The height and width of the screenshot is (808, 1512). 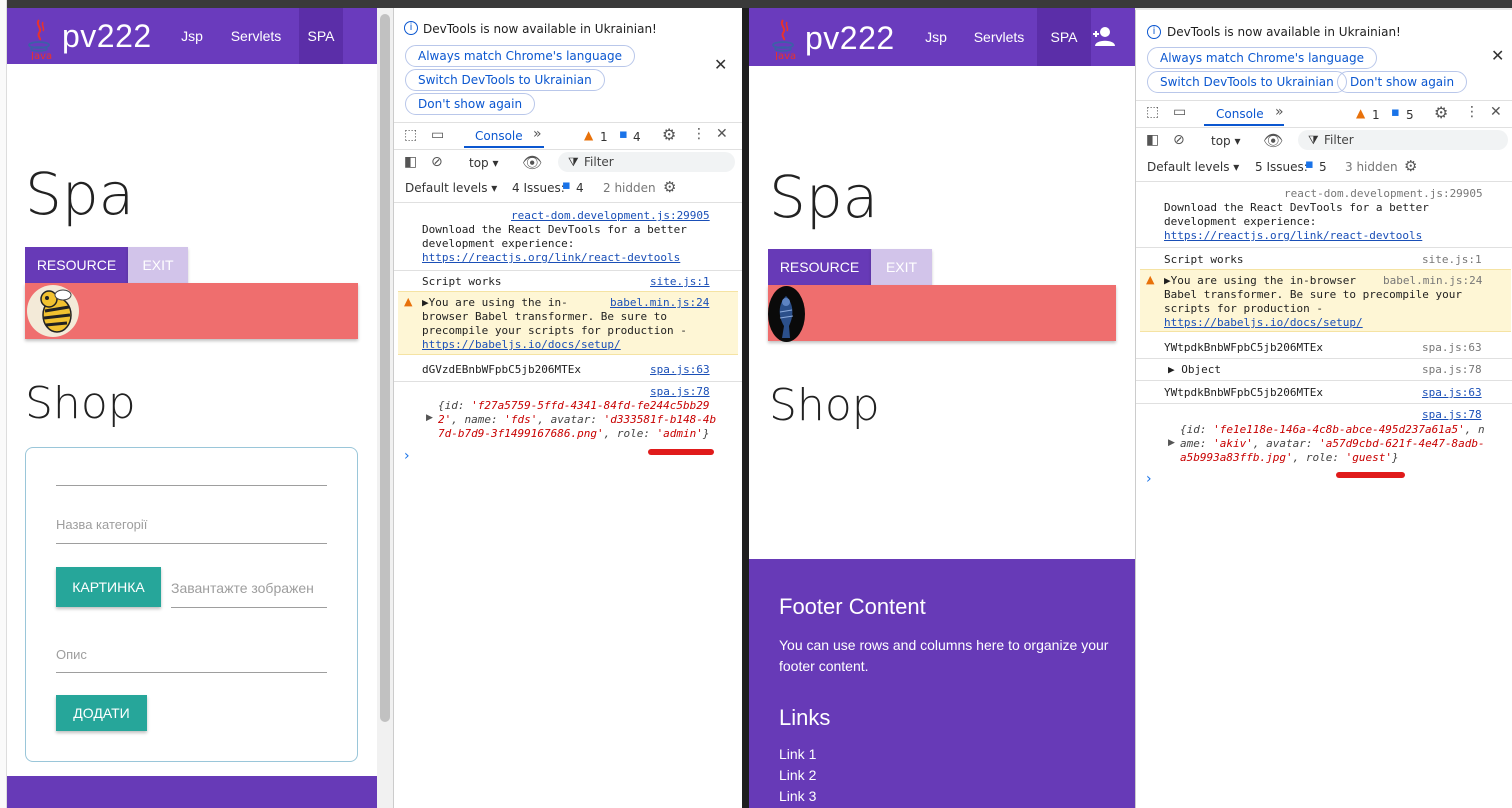 I want to click on issues-label: 5 Issues:, so click(x=1281, y=167).